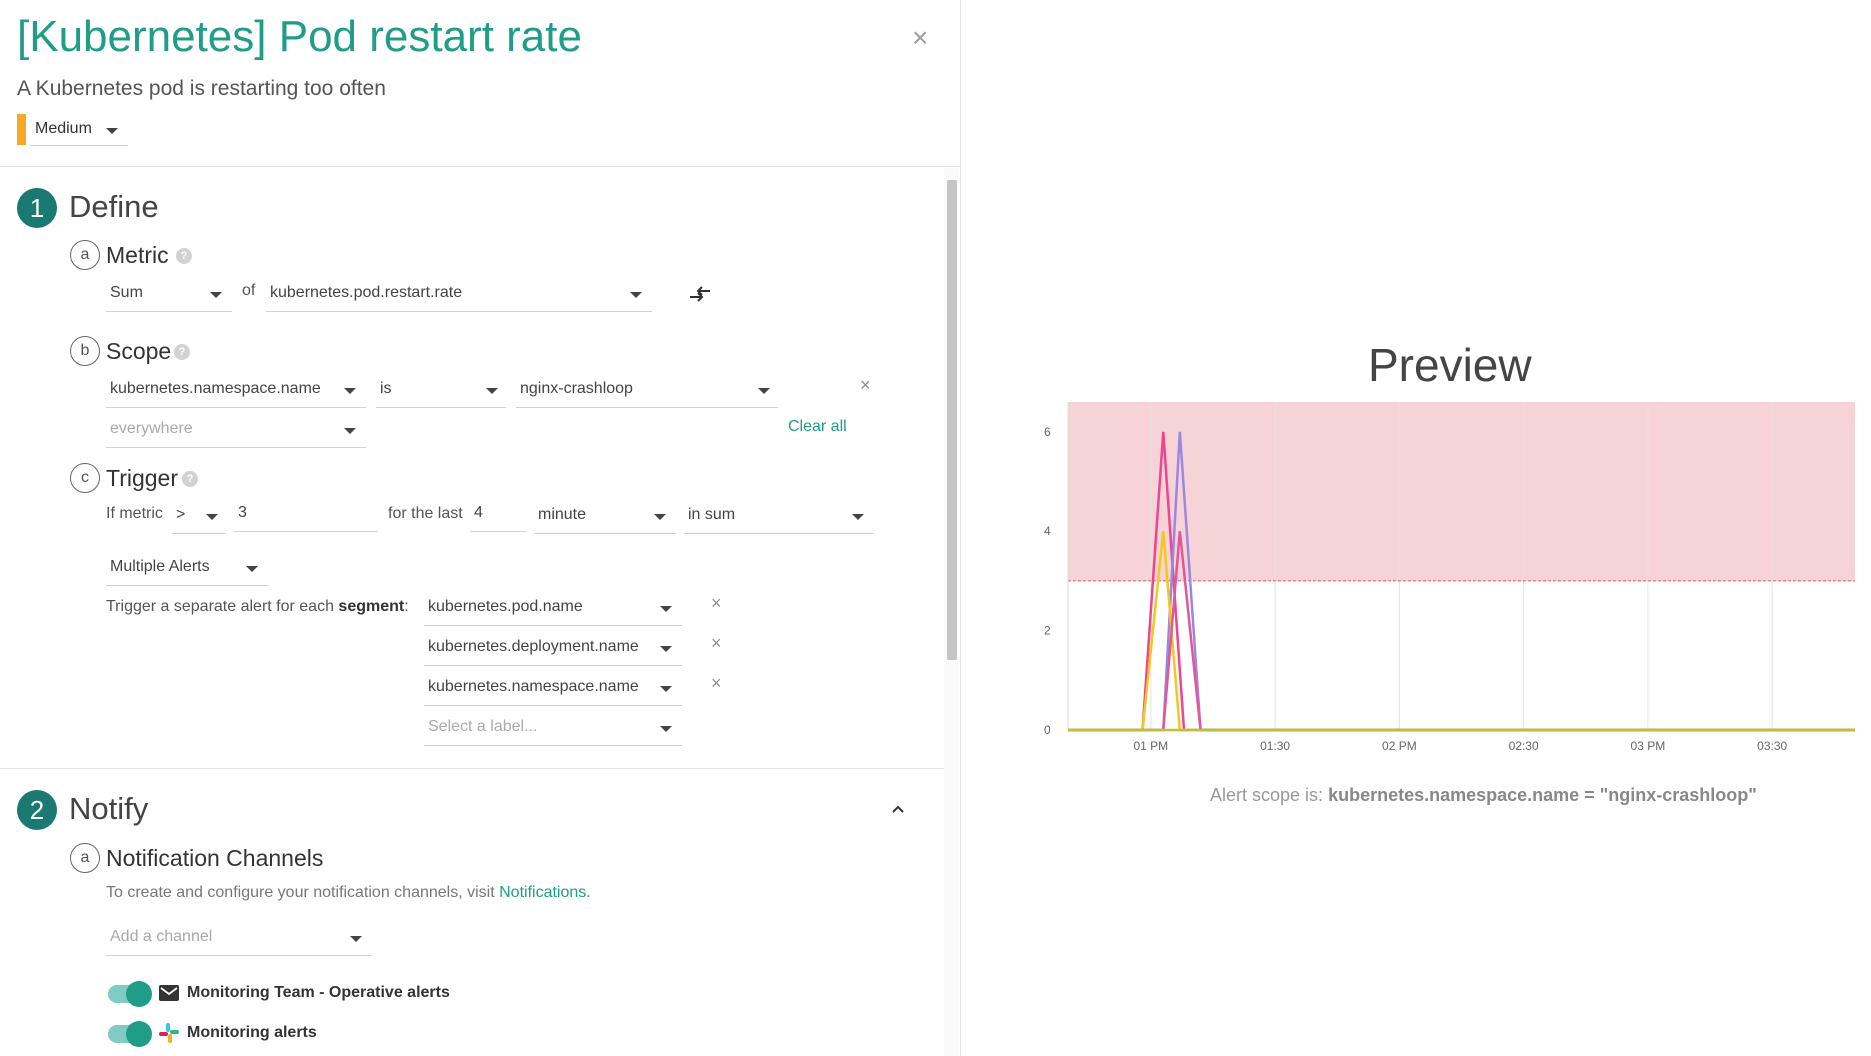  What do you see at coordinates (1275, 744) in the screenshot?
I see `x-tick-label: 01:30` at bounding box center [1275, 744].